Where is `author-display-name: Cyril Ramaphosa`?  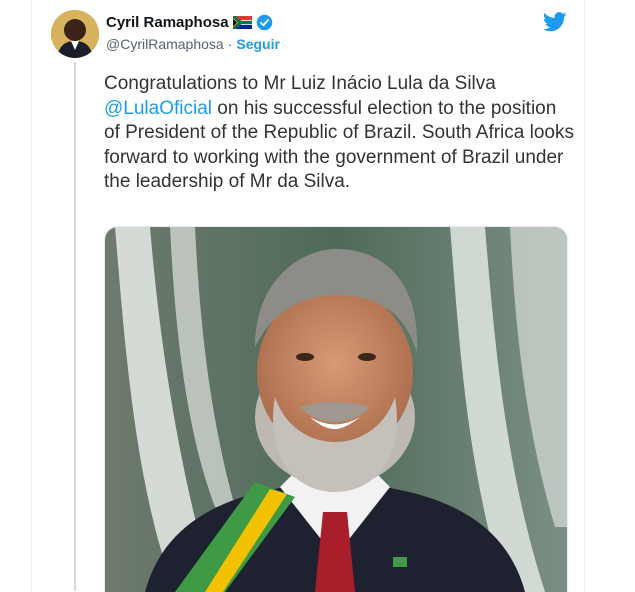
author-display-name: Cyril Ramaphosa is located at coordinates (167, 22).